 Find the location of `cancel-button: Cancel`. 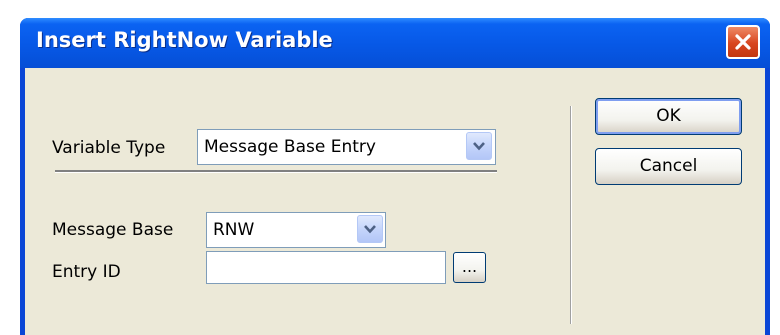

cancel-button: Cancel is located at coordinates (668, 166).